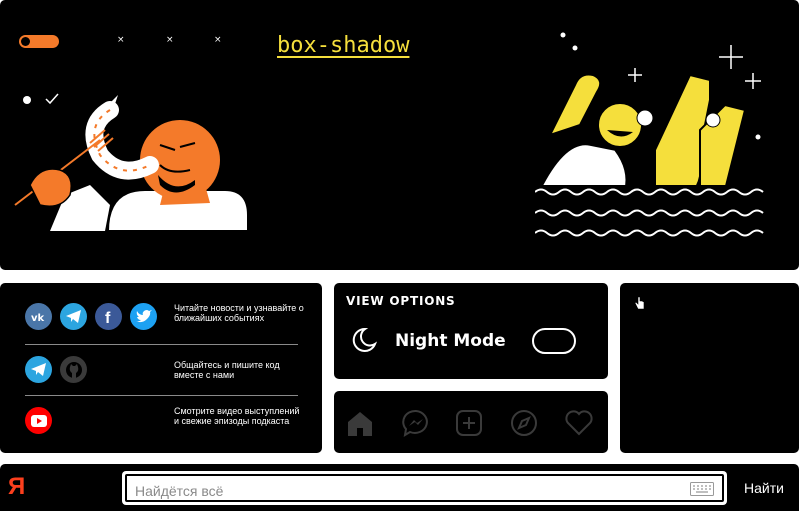  What do you see at coordinates (364, 339) in the screenshot?
I see `moon-icon` at bounding box center [364, 339].